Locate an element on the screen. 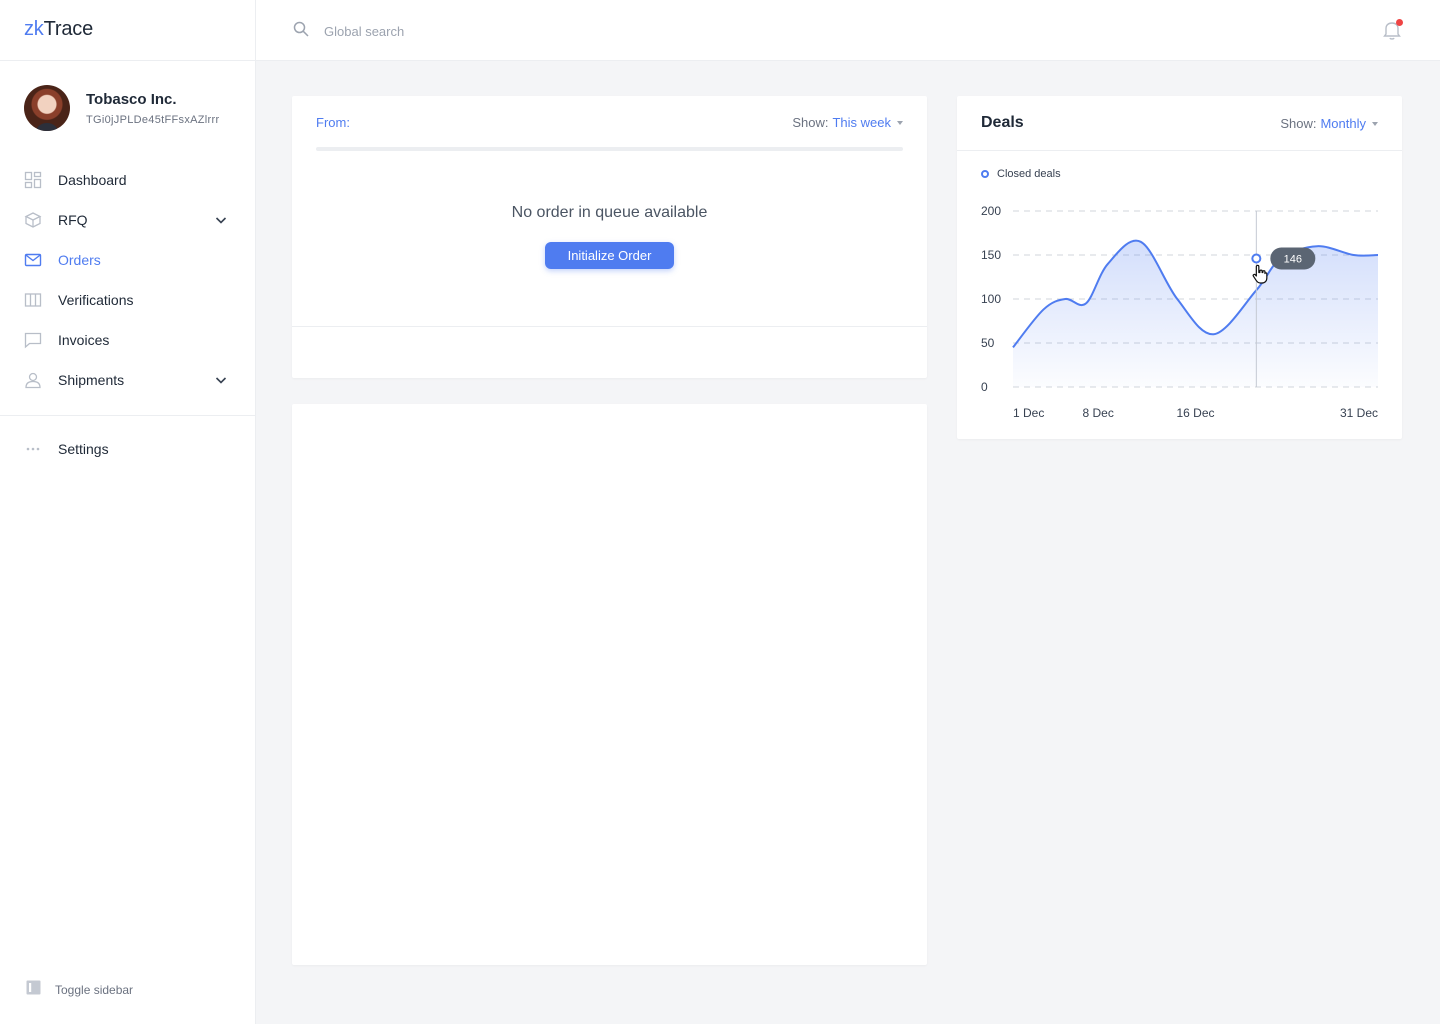 The image size is (1440, 1024). user-profile: Tobasco Inc. TGi0jJPLDe45tFFsxAZlrrr is located at coordinates (121, 108).